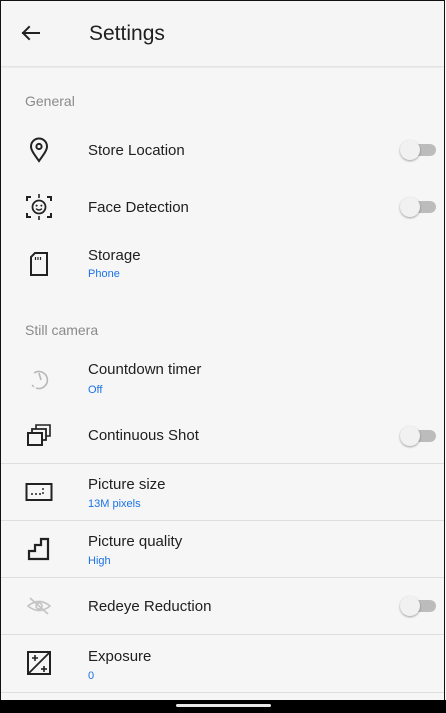 The image size is (446, 713). I want to click on setting-continuous-shot: Continuous Shot, so click(222, 435).